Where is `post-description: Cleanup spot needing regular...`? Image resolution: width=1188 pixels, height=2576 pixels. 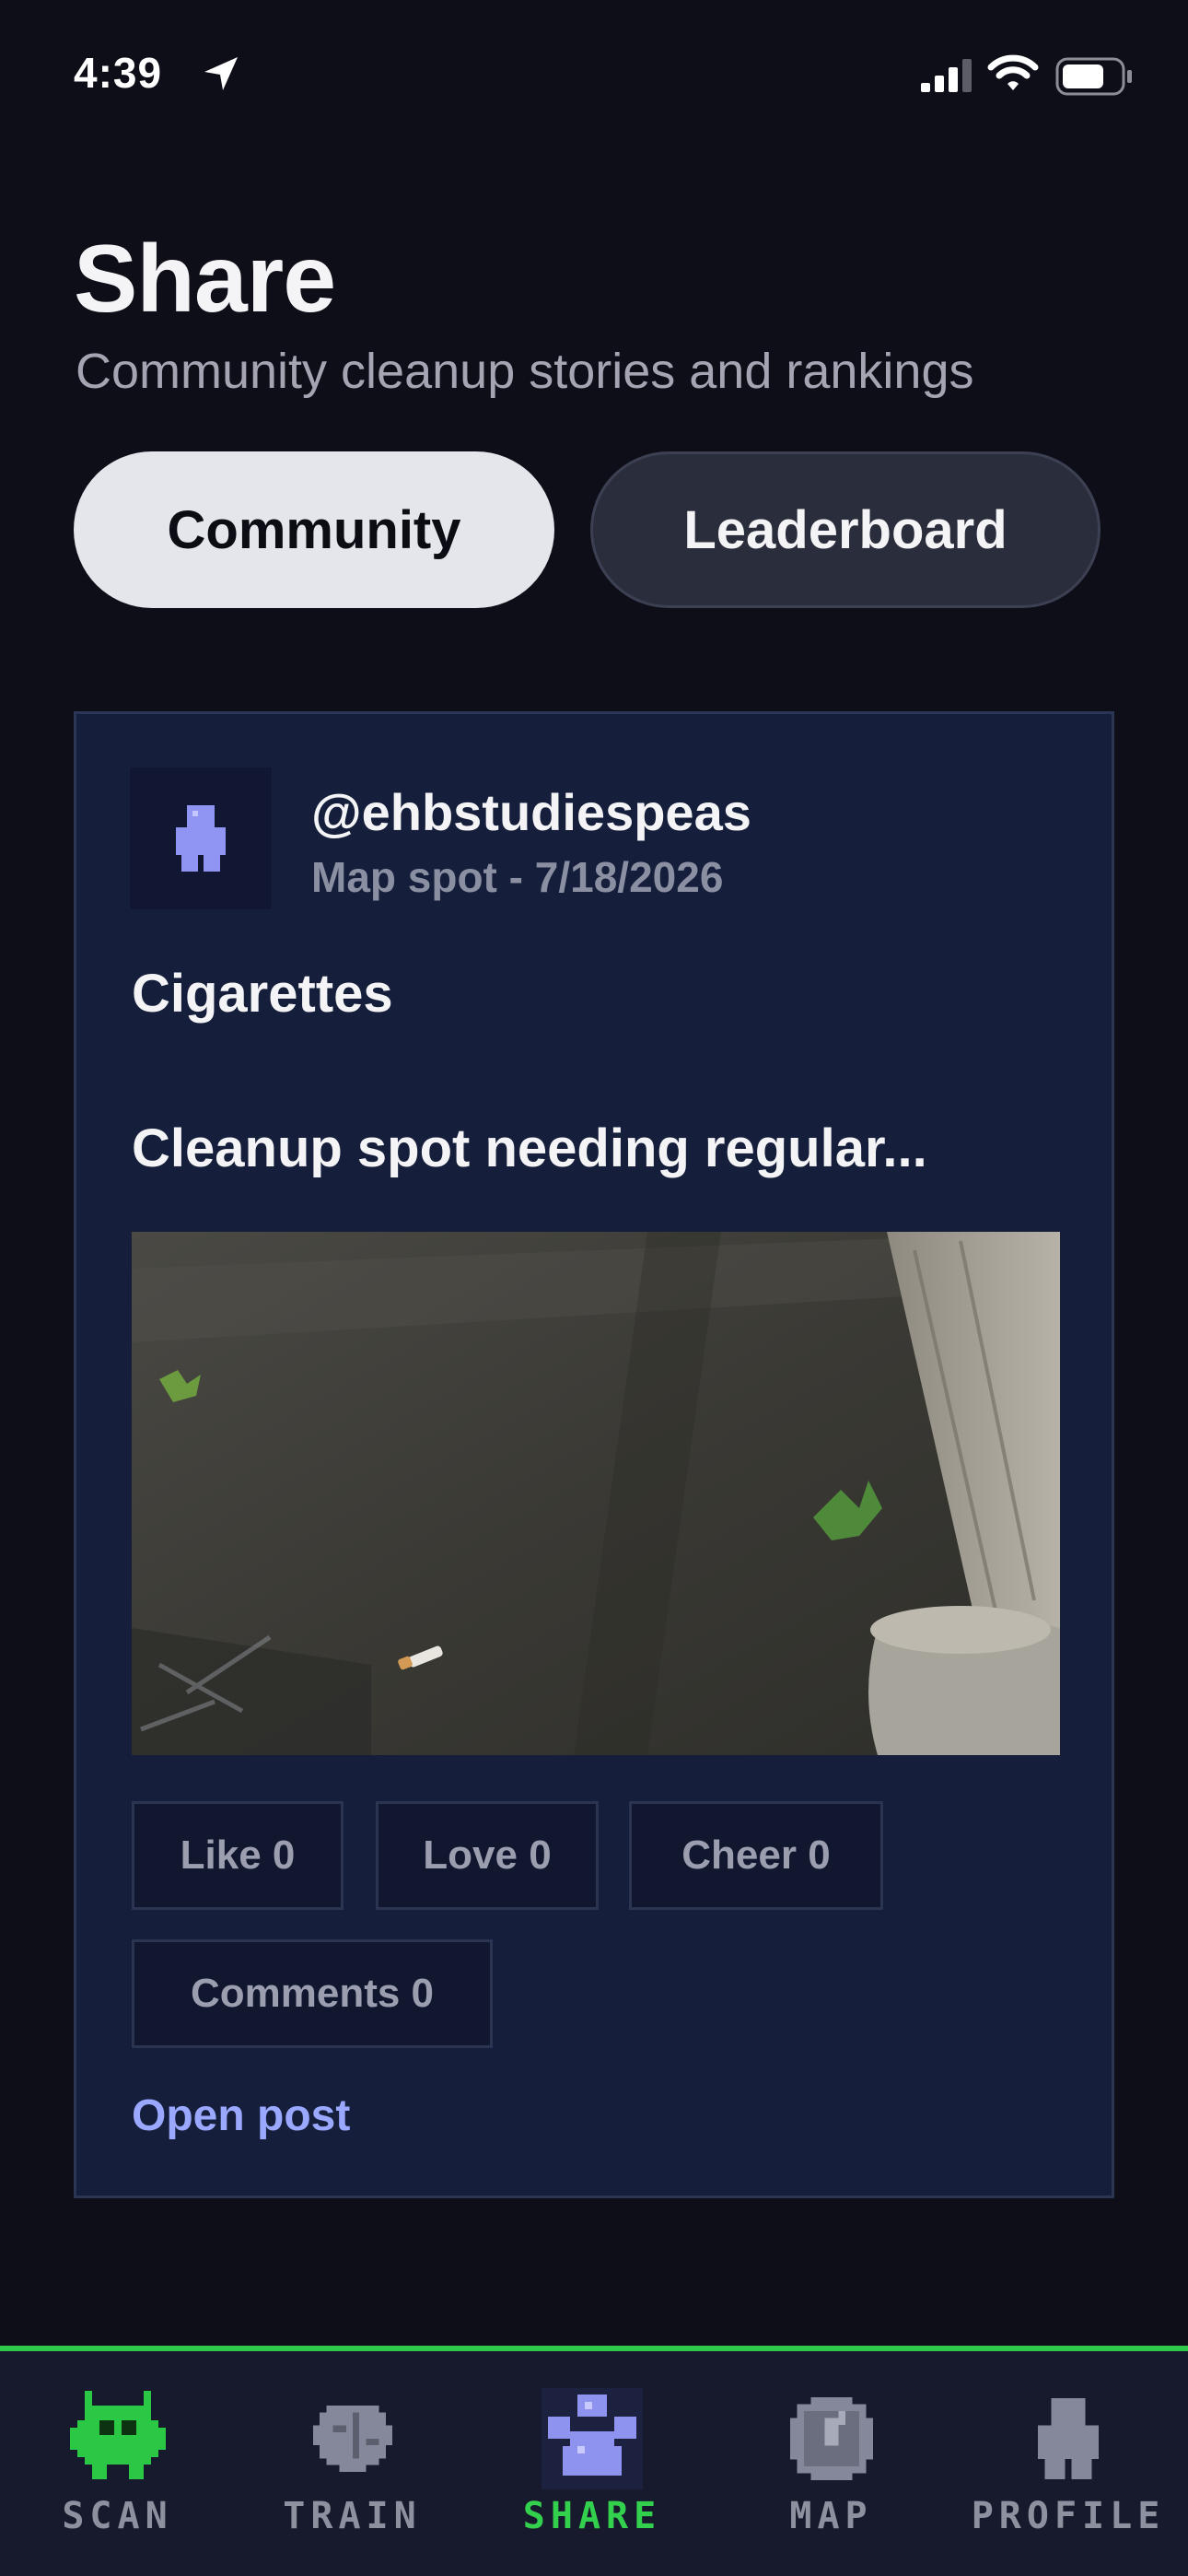
post-description: Cleanup spot needing regular... is located at coordinates (529, 1148).